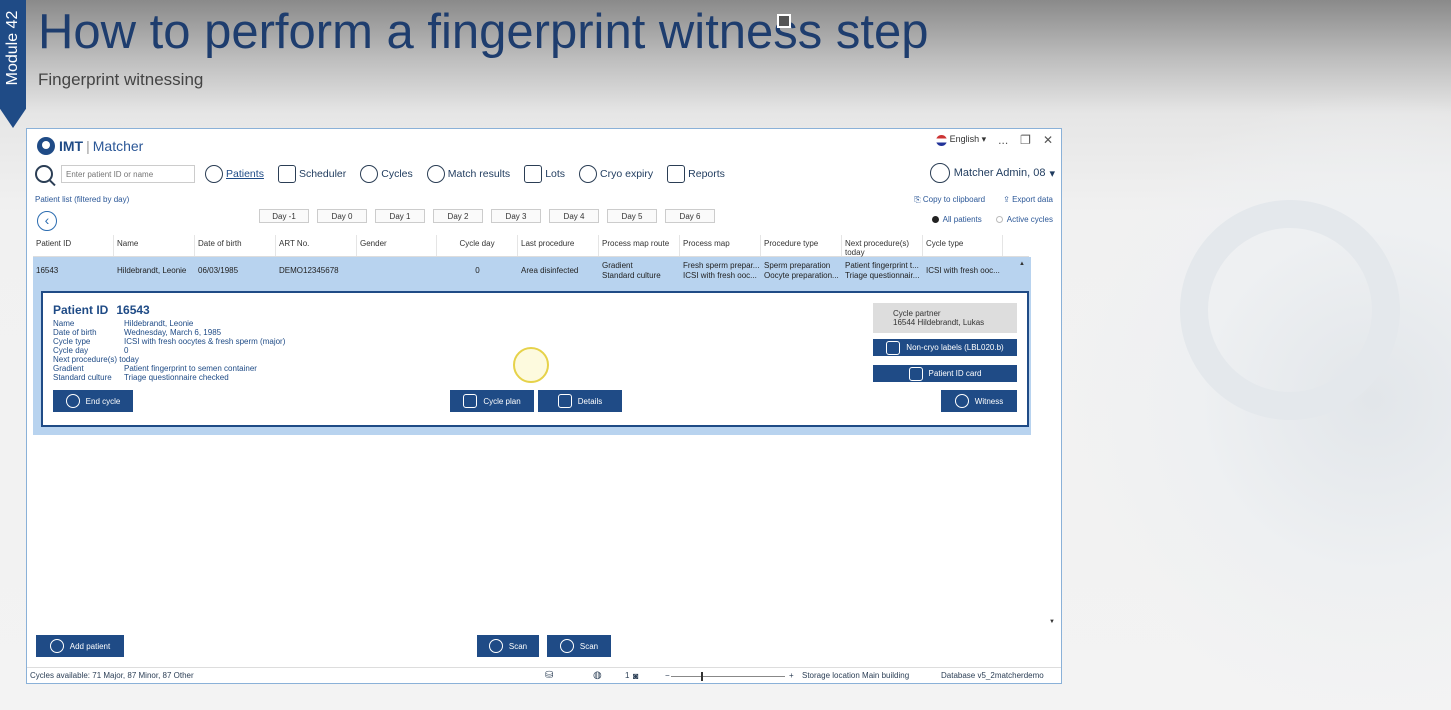  I want to click on column-header: Last procedure, so click(558, 245).